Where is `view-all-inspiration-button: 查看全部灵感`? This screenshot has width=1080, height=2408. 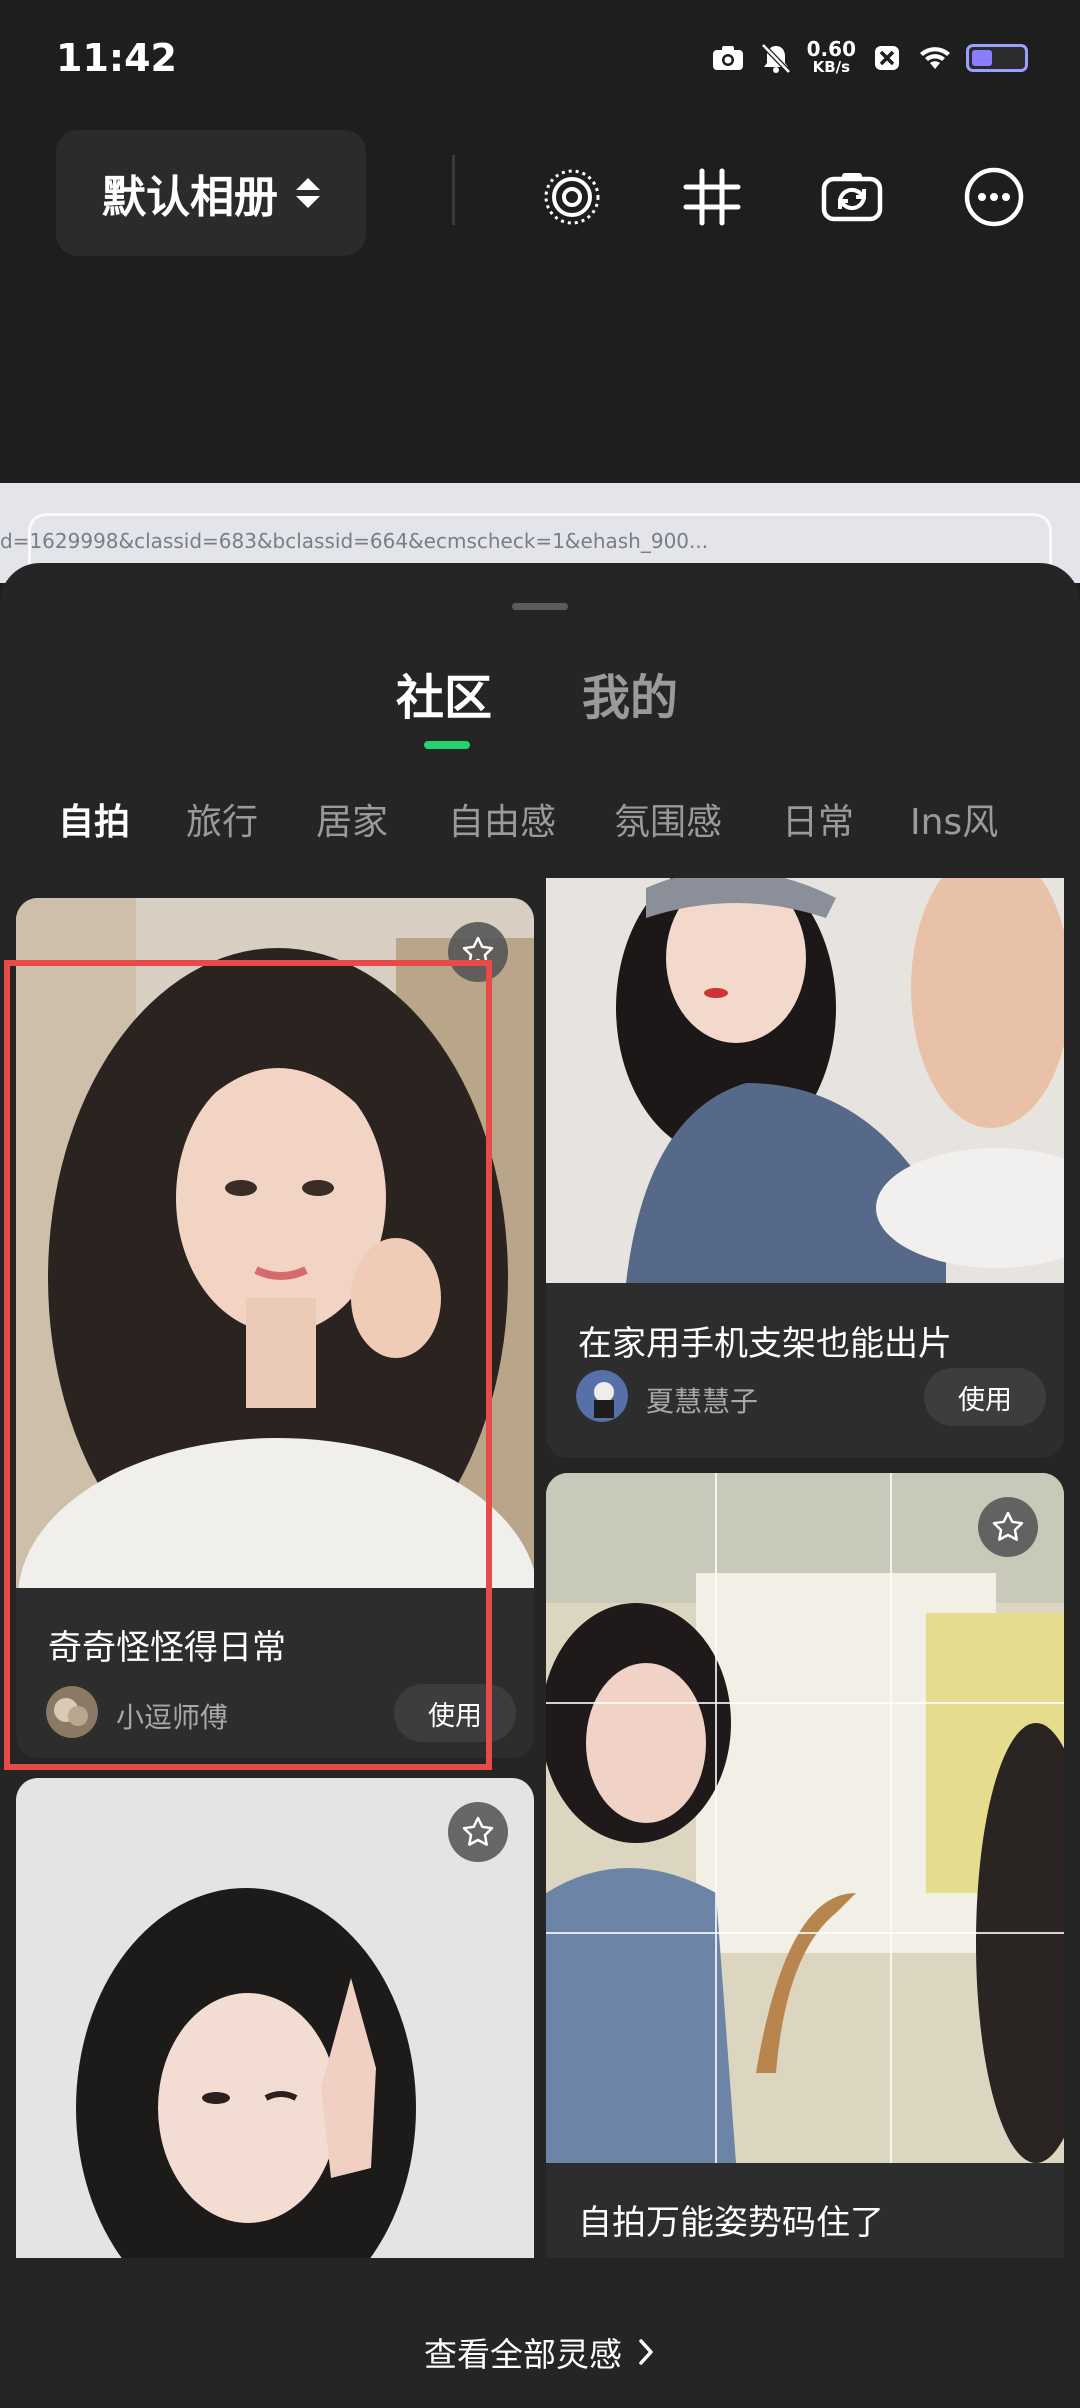 view-all-inspiration-button: 查看全部灵感 is located at coordinates (540, 2351).